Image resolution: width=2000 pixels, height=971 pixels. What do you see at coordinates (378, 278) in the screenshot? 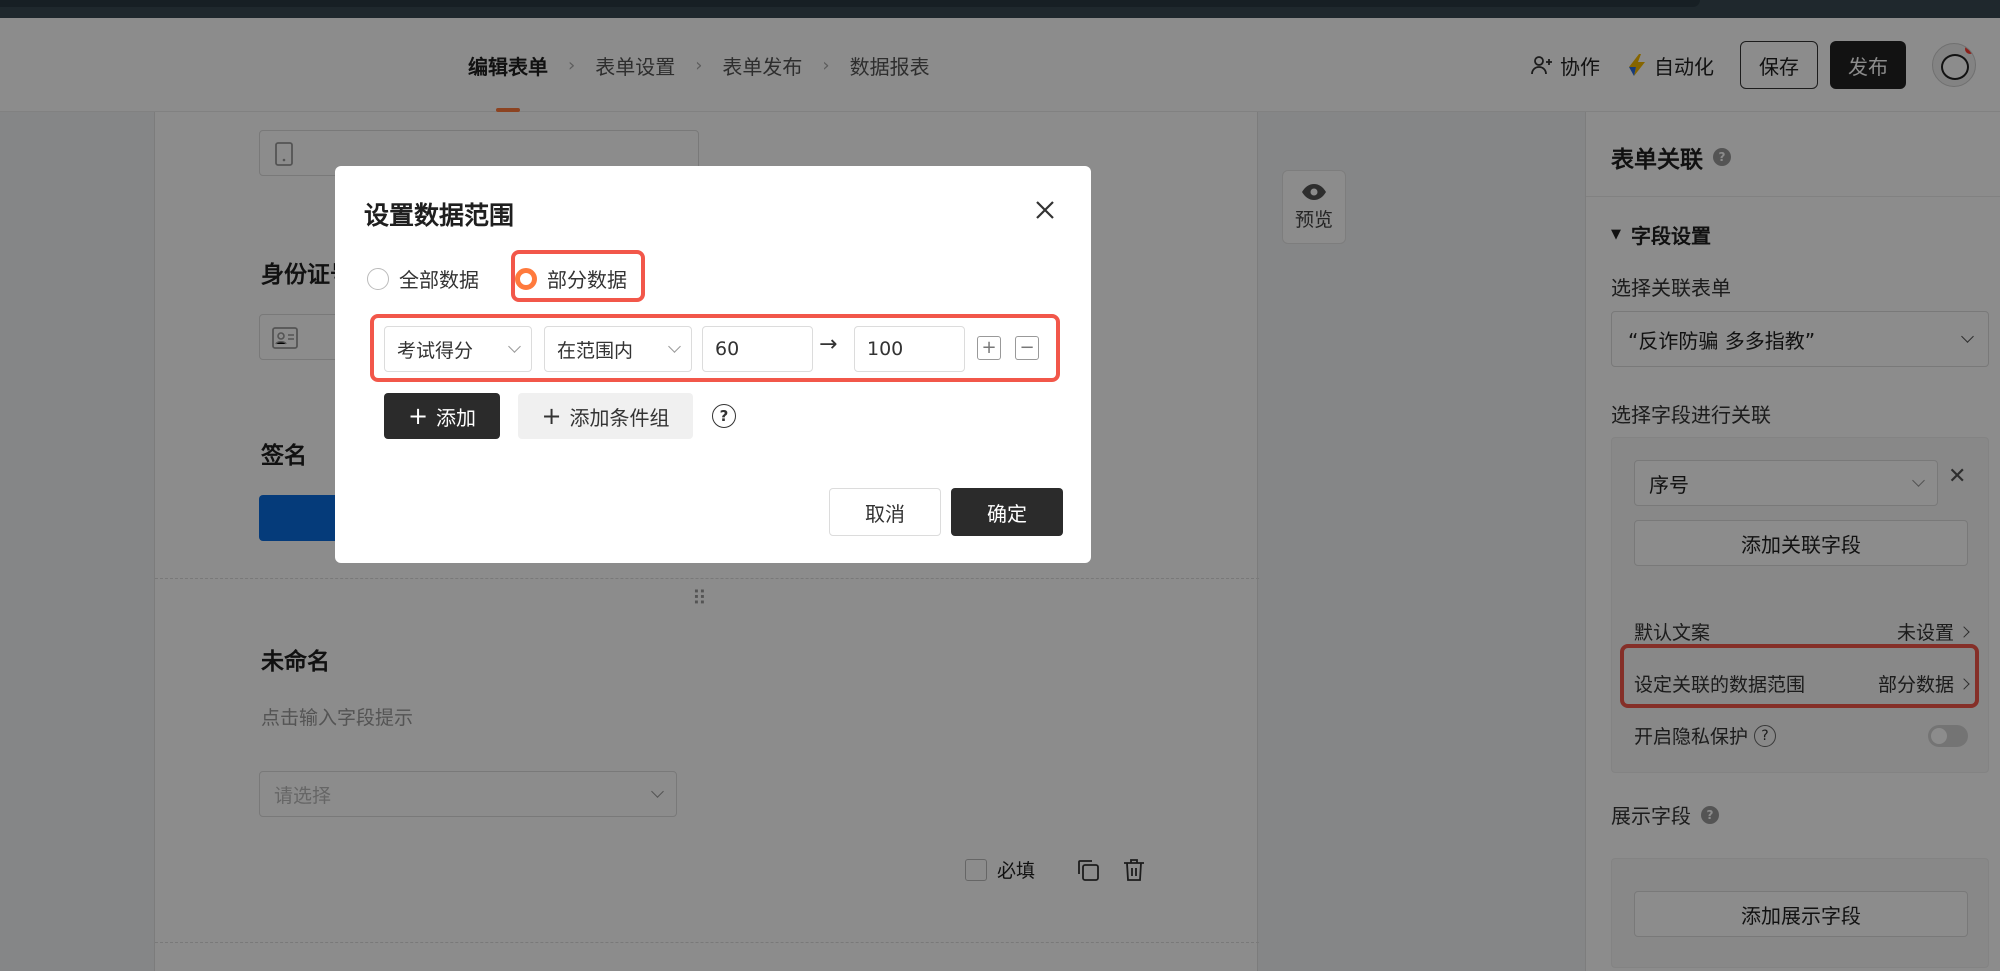
I see `radio-button` at bounding box center [378, 278].